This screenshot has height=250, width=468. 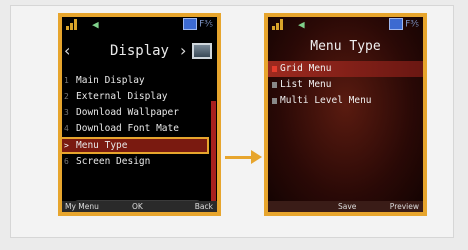 I want to click on item-label: External Display, so click(x=122, y=96).